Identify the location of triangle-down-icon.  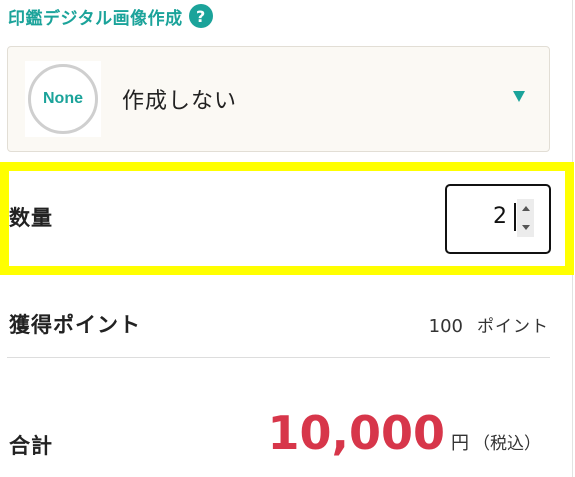
(519, 96).